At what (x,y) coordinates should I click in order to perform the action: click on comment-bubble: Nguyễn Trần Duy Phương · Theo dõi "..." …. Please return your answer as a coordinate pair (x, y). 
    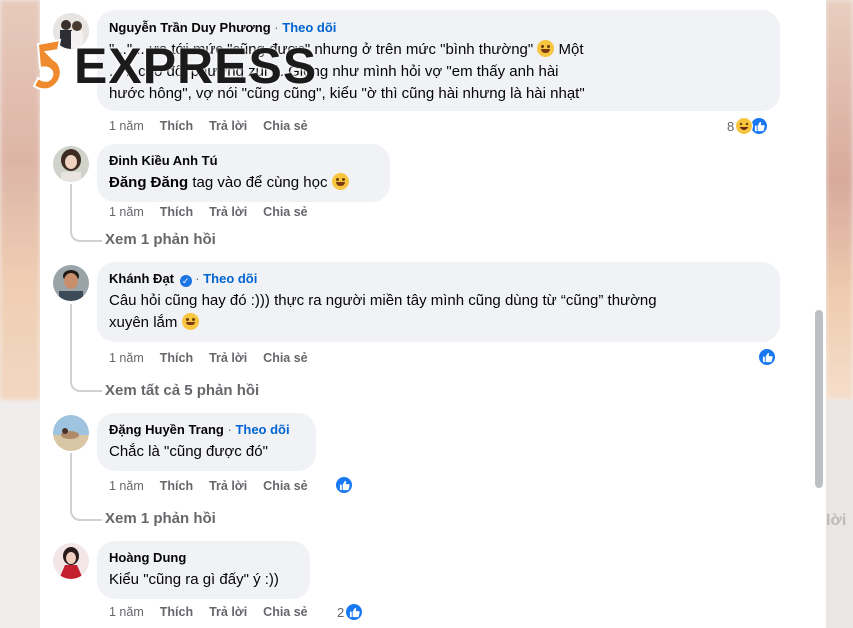
    Looking at the image, I should click on (438, 60).